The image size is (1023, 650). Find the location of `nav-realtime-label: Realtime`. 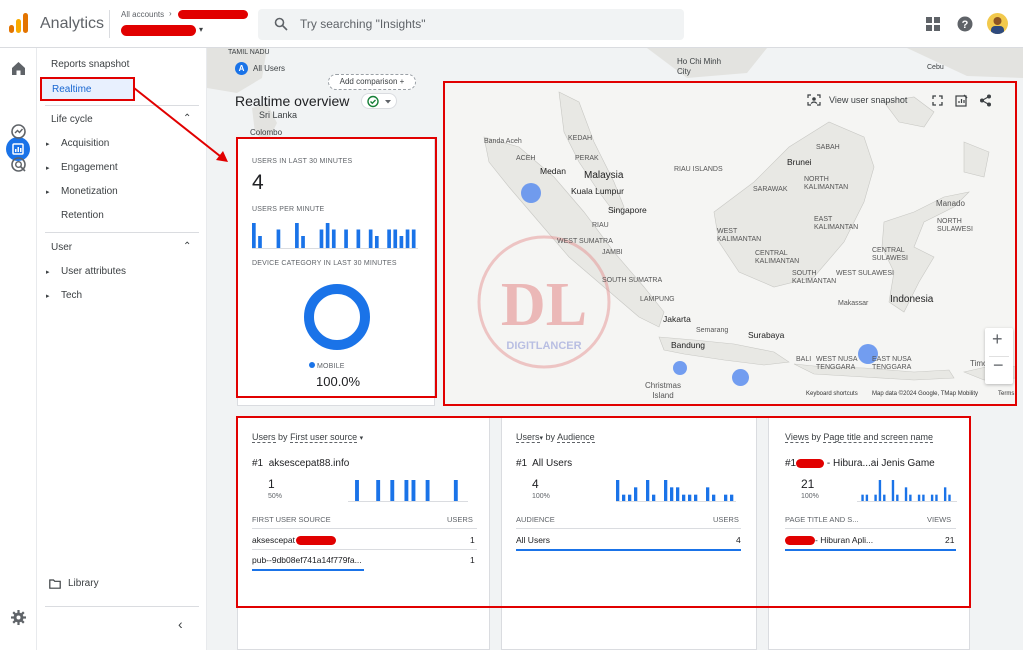

nav-realtime-label: Realtime is located at coordinates (72, 89).